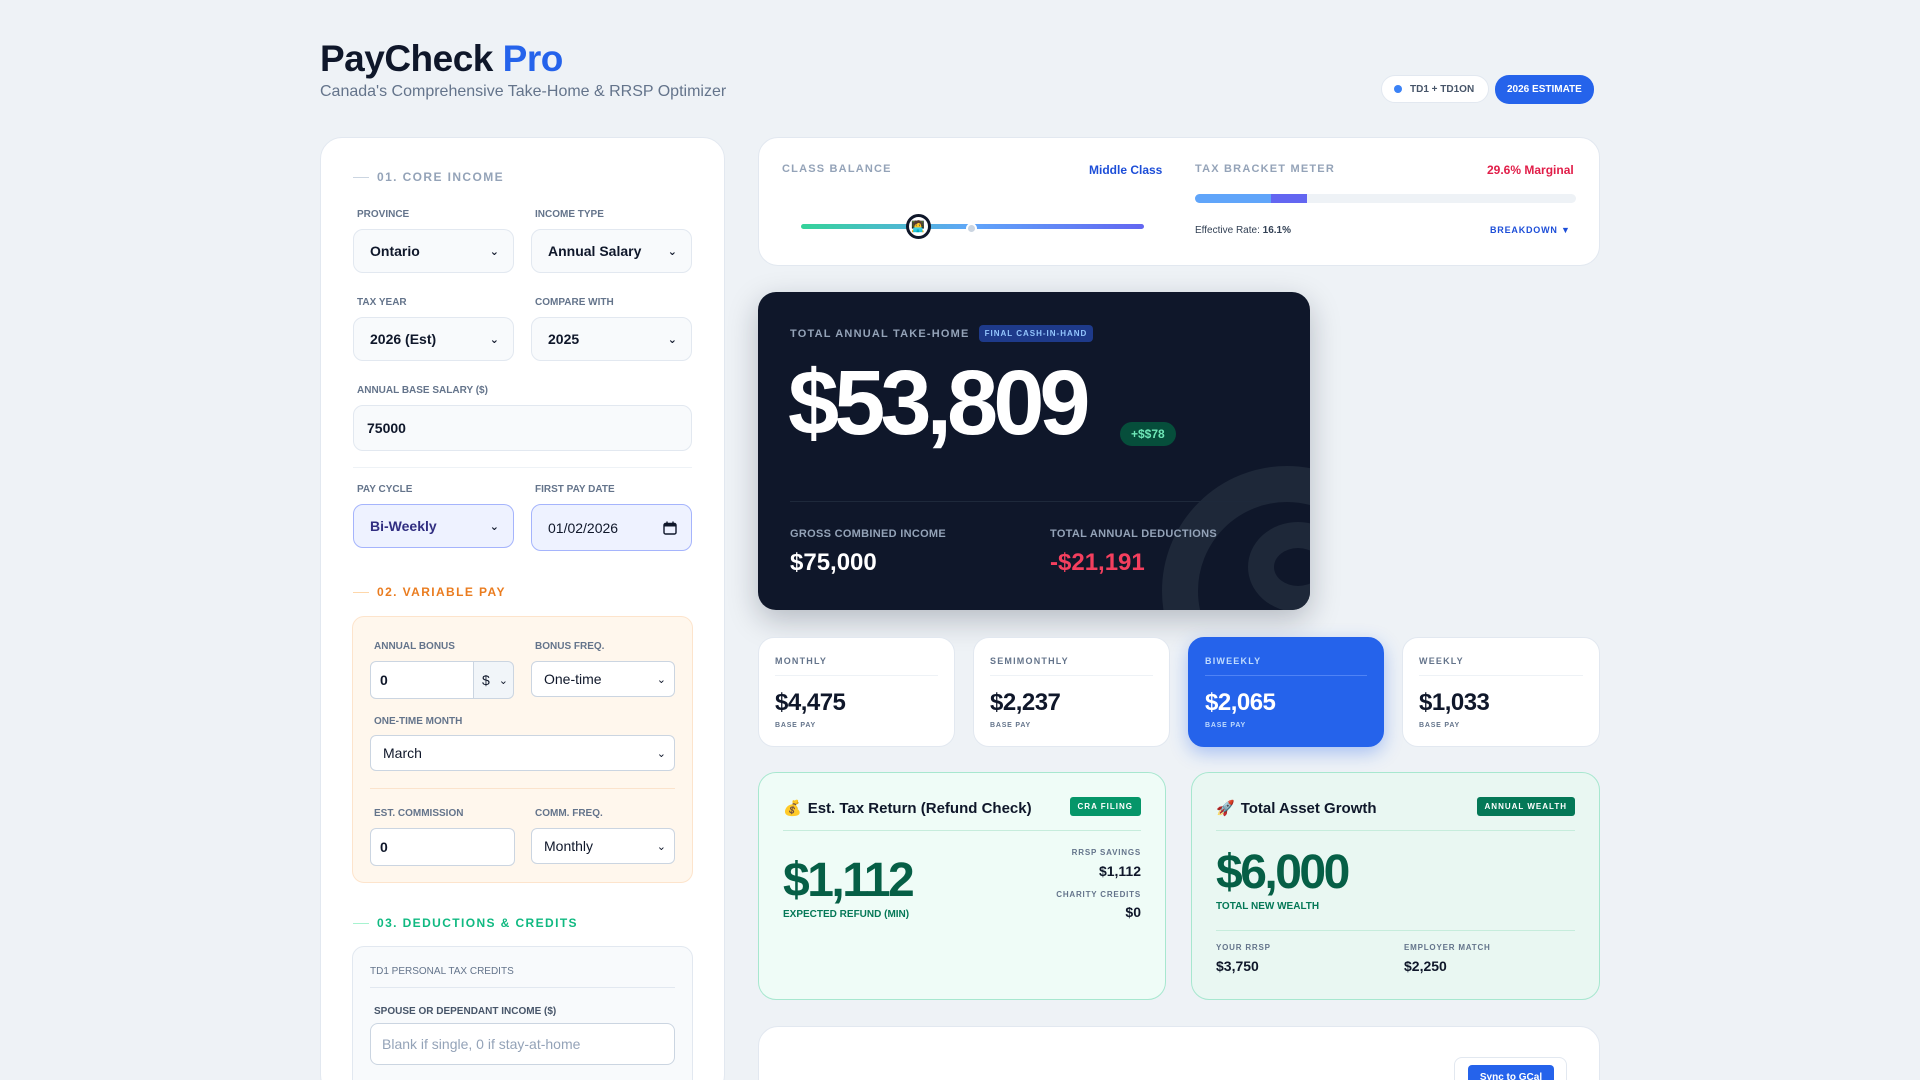  Describe the element at coordinates (1036, 333) in the screenshot. I see `final-cash-tag: FINAL CASH-IN-HAND` at that location.